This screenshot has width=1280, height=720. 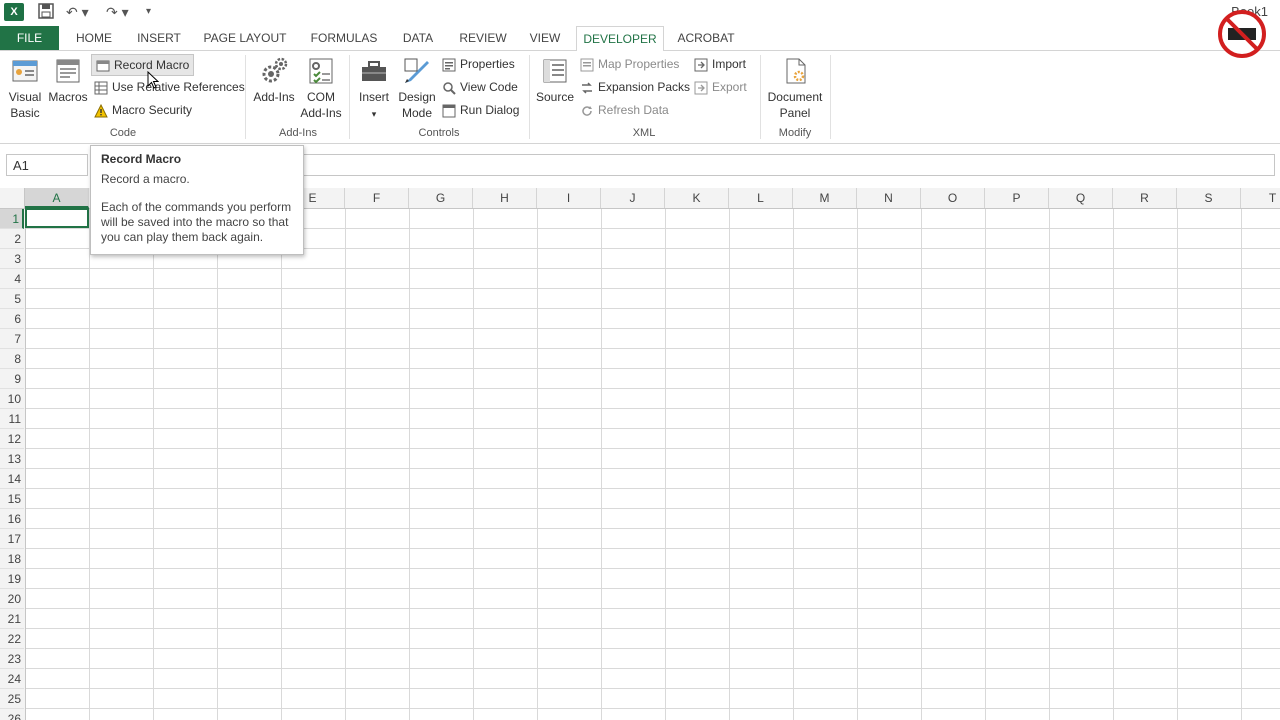 I want to click on tab-file: FILE, so click(x=29, y=38).